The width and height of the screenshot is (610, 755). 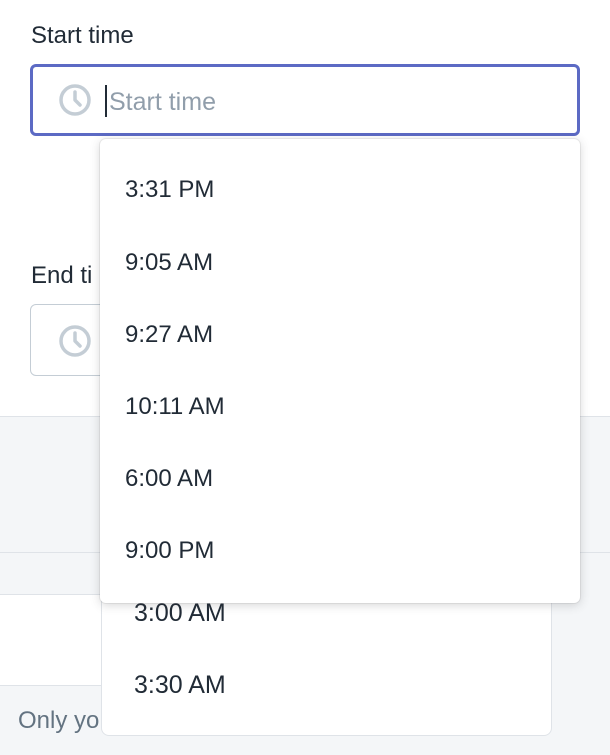 What do you see at coordinates (162, 102) in the screenshot?
I see `start-time-placeholder: Start time` at bounding box center [162, 102].